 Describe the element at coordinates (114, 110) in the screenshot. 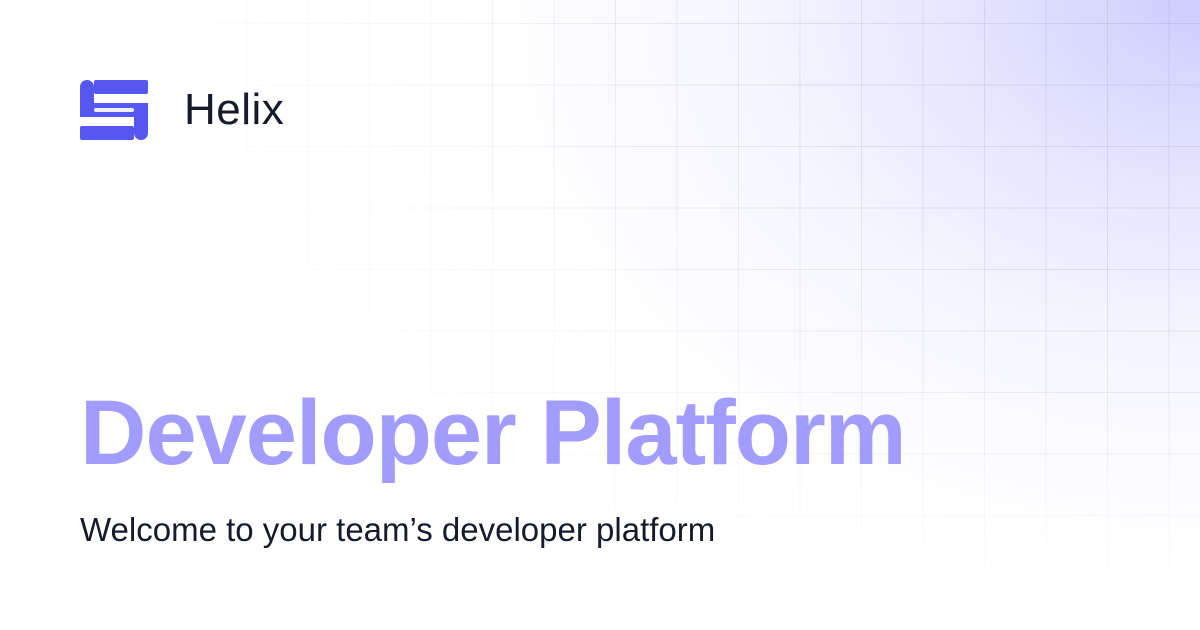

I see `helix-s-logo-icon` at that location.